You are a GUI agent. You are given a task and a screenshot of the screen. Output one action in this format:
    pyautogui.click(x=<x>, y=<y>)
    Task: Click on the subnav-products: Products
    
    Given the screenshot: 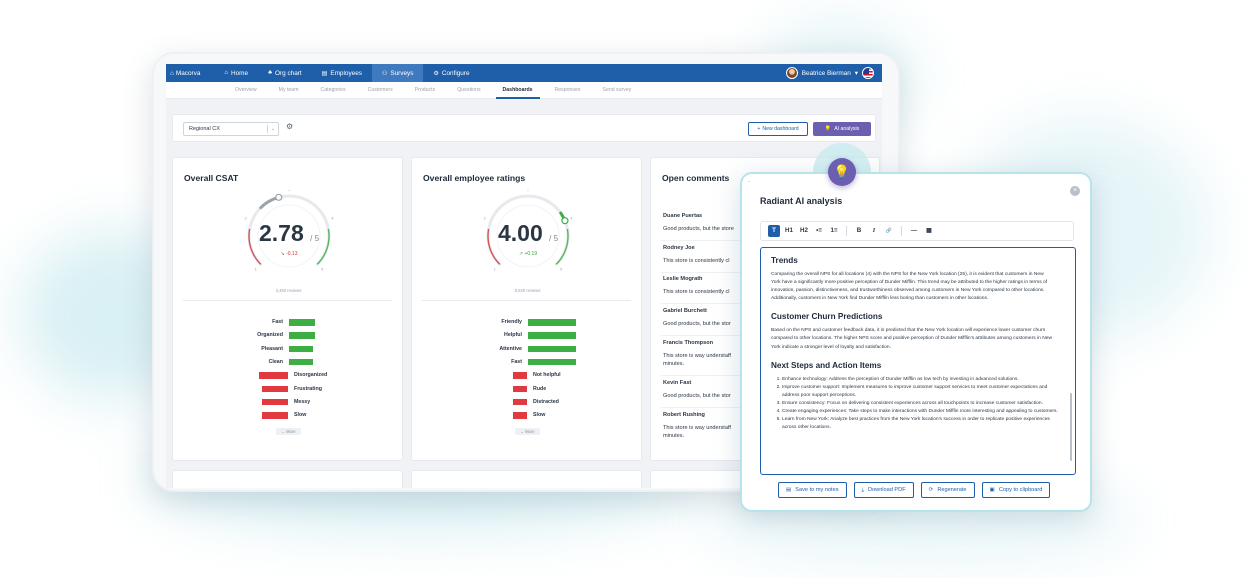 What is the action you would take?
    pyautogui.click(x=425, y=90)
    